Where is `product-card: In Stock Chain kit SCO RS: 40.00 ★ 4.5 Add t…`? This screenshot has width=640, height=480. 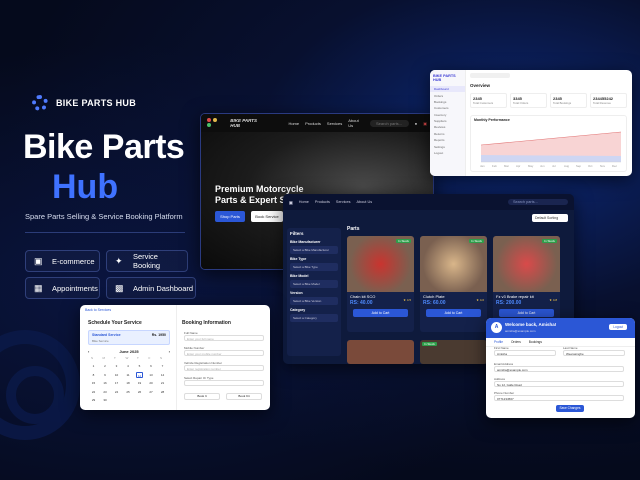
product-card: In Stock Chain kit SCO RS: 40.00 ★ 4.5 Add t… is located at coordinates (380, 284).